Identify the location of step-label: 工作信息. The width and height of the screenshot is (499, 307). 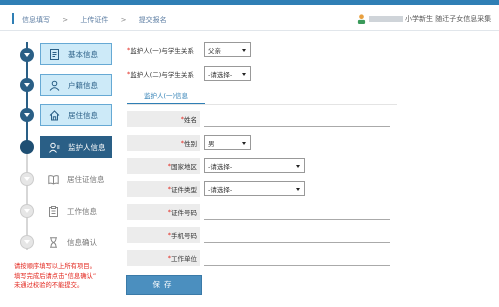
(82, 211).